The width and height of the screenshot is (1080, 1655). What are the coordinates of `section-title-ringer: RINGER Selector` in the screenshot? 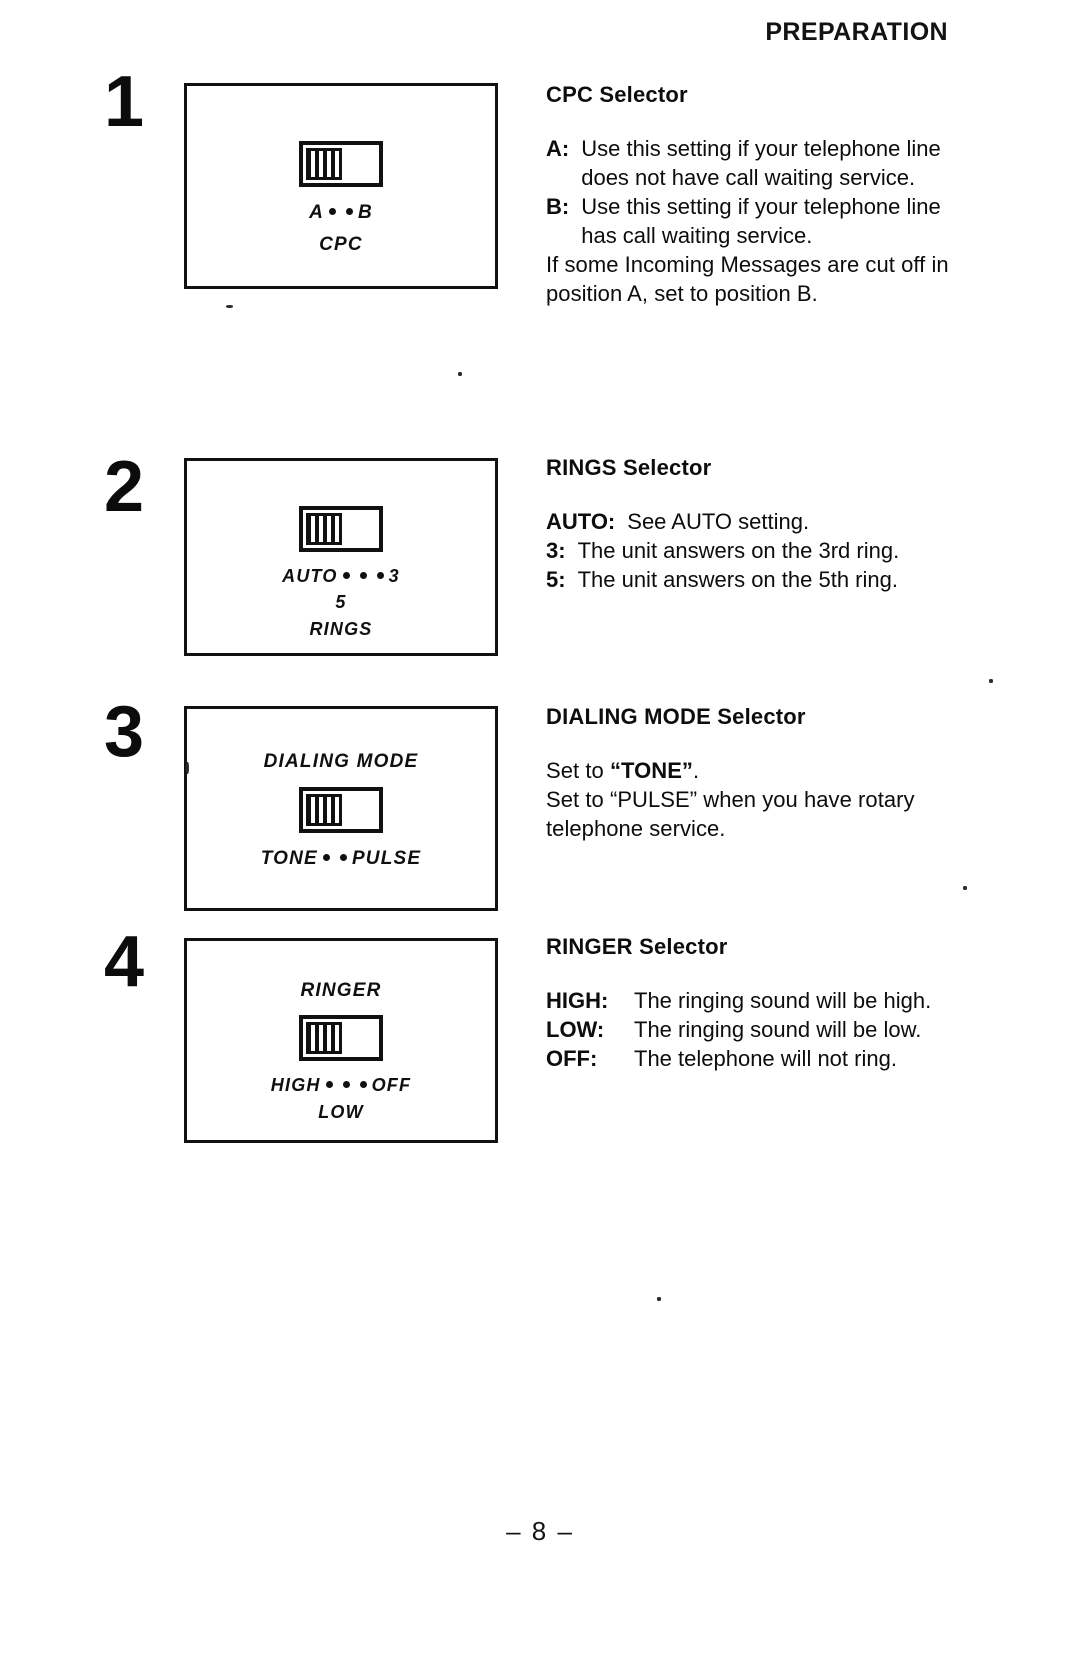 It's located at (637, 946).